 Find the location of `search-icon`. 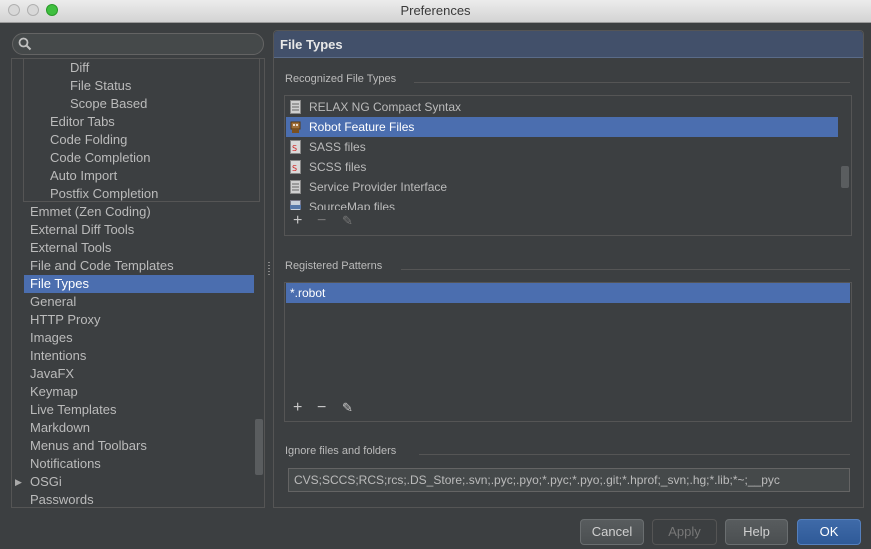

search-icon is located at coordinates (25, 44).